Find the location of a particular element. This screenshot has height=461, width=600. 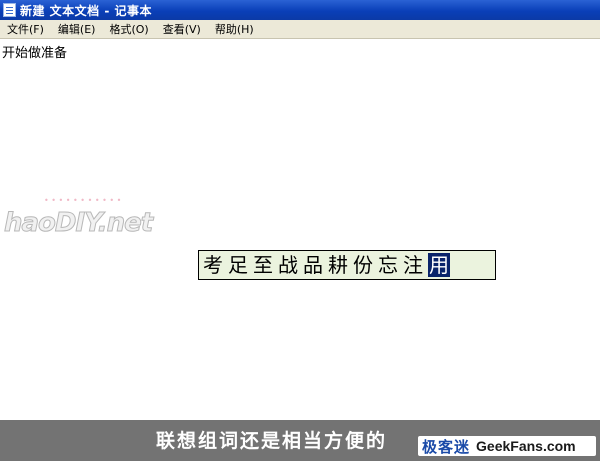

brand-name-cn: 极客迷 is located at coordinates (446, 446).